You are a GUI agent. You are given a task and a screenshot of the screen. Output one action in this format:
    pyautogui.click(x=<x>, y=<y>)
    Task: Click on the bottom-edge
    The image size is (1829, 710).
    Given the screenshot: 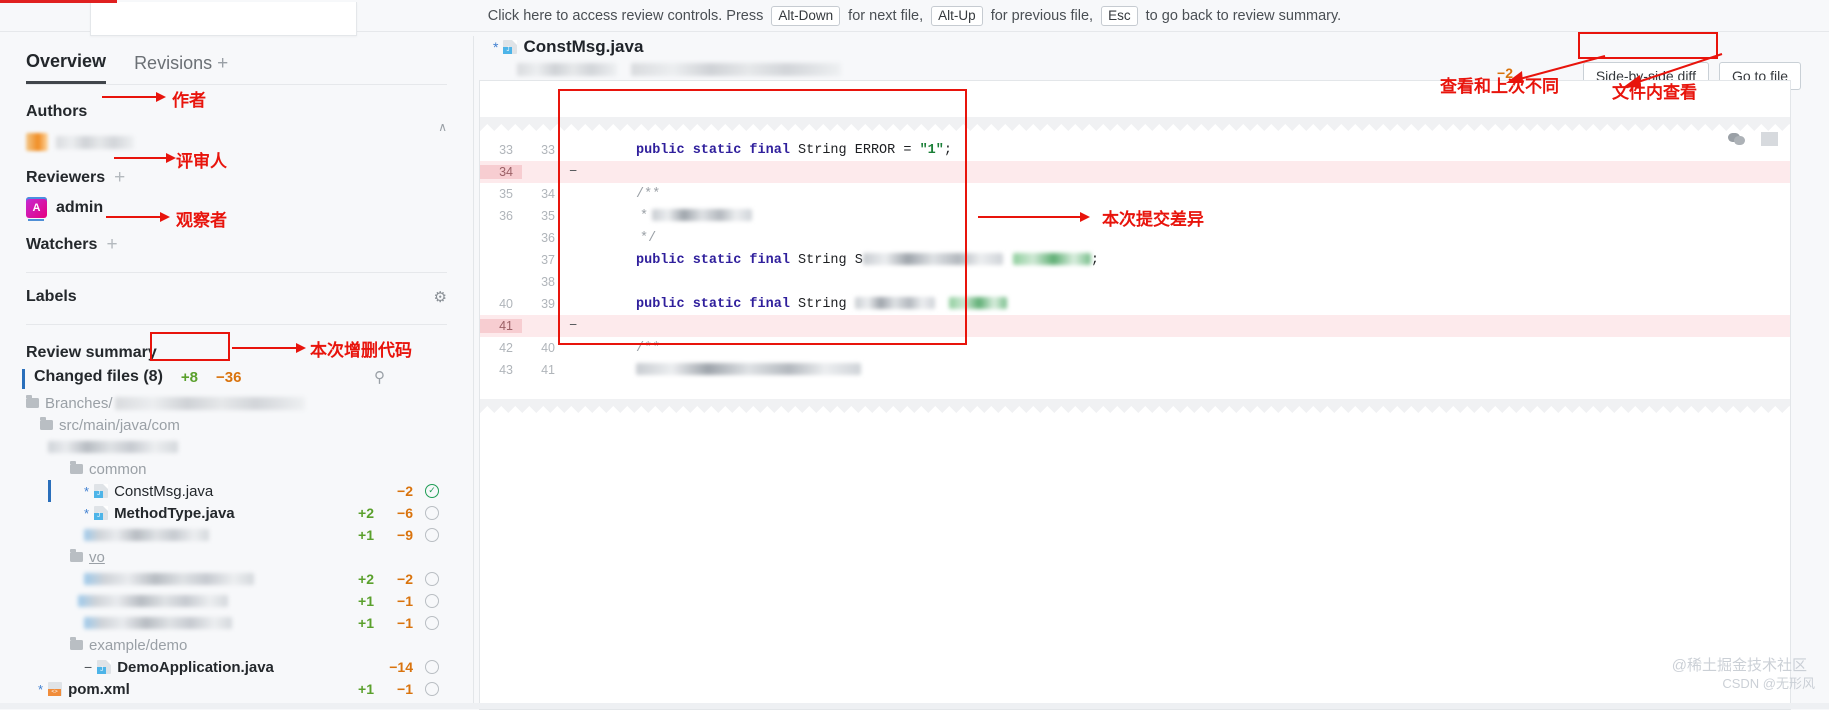 What is the action you would take?
    pyautogui.click(x=914, y=706)
    